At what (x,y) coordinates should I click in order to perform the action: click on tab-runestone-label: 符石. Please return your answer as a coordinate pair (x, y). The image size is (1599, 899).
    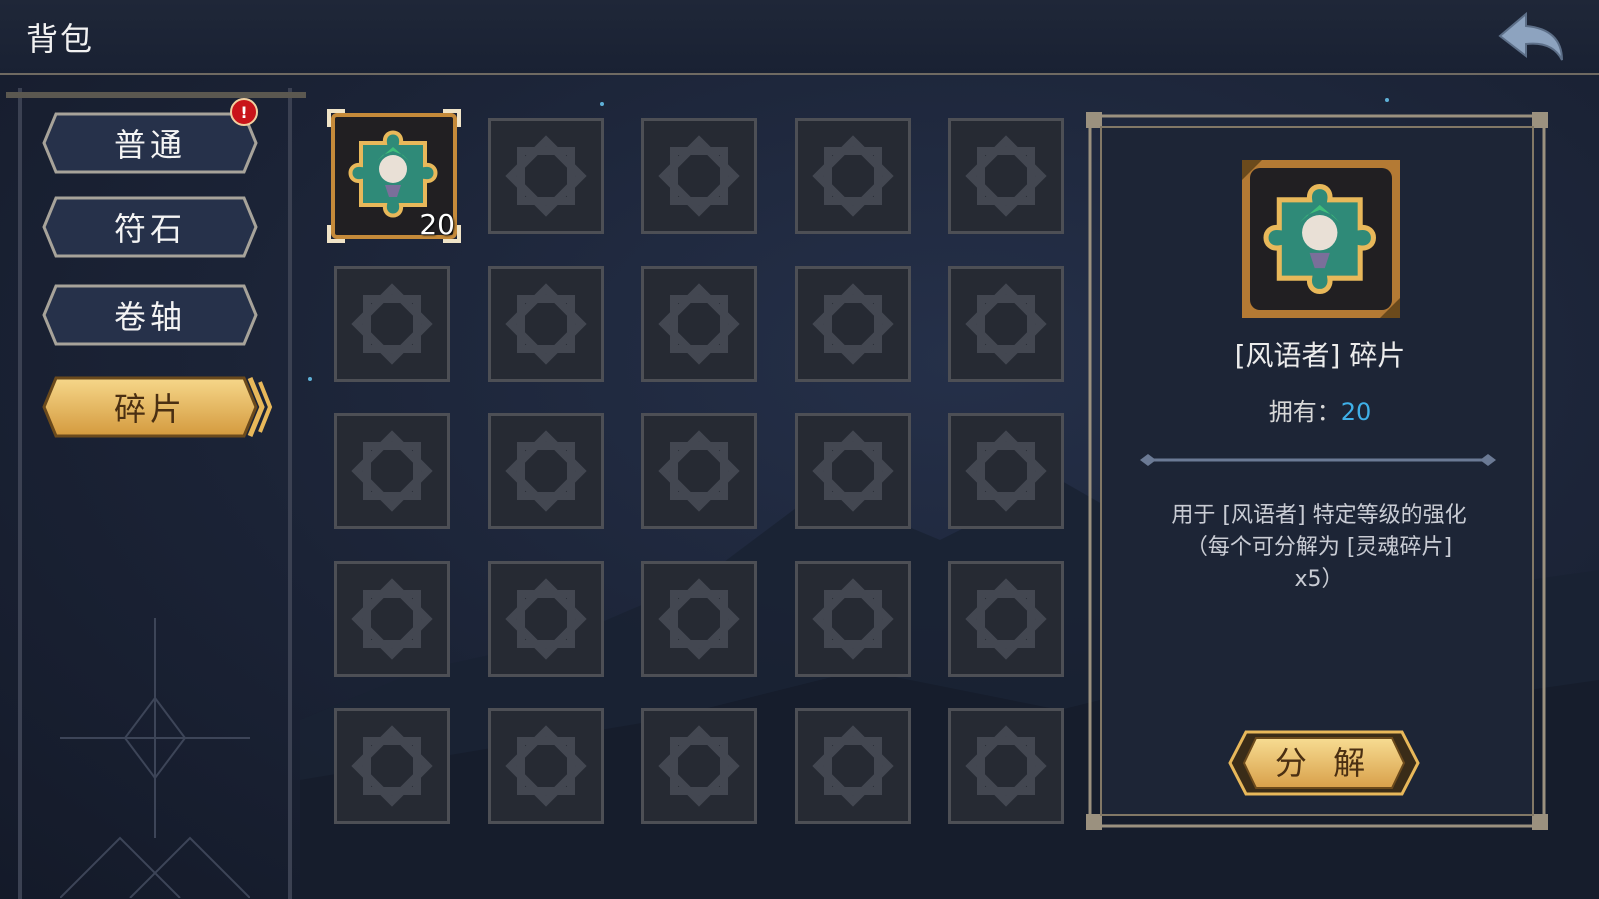
    Looking at the image, I should click on (149, 229).